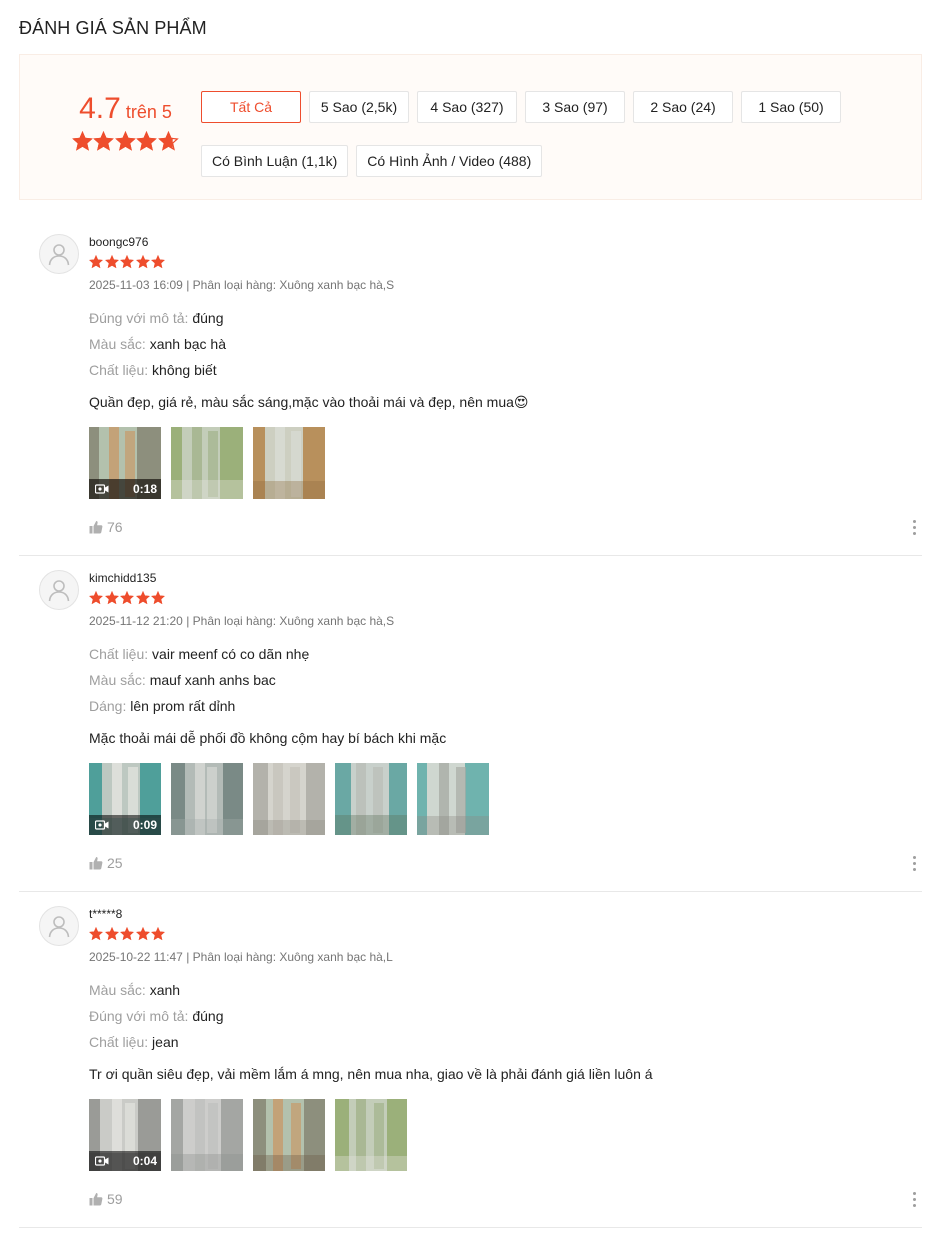 The image size is (946, 1242). Describe the element at coordinates (106, 863) in the screenshot. I see `like-button: 25` at that location.